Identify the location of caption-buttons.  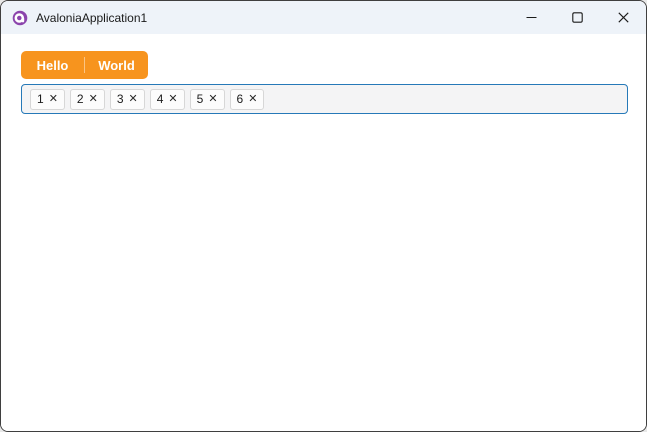
(577, 17).